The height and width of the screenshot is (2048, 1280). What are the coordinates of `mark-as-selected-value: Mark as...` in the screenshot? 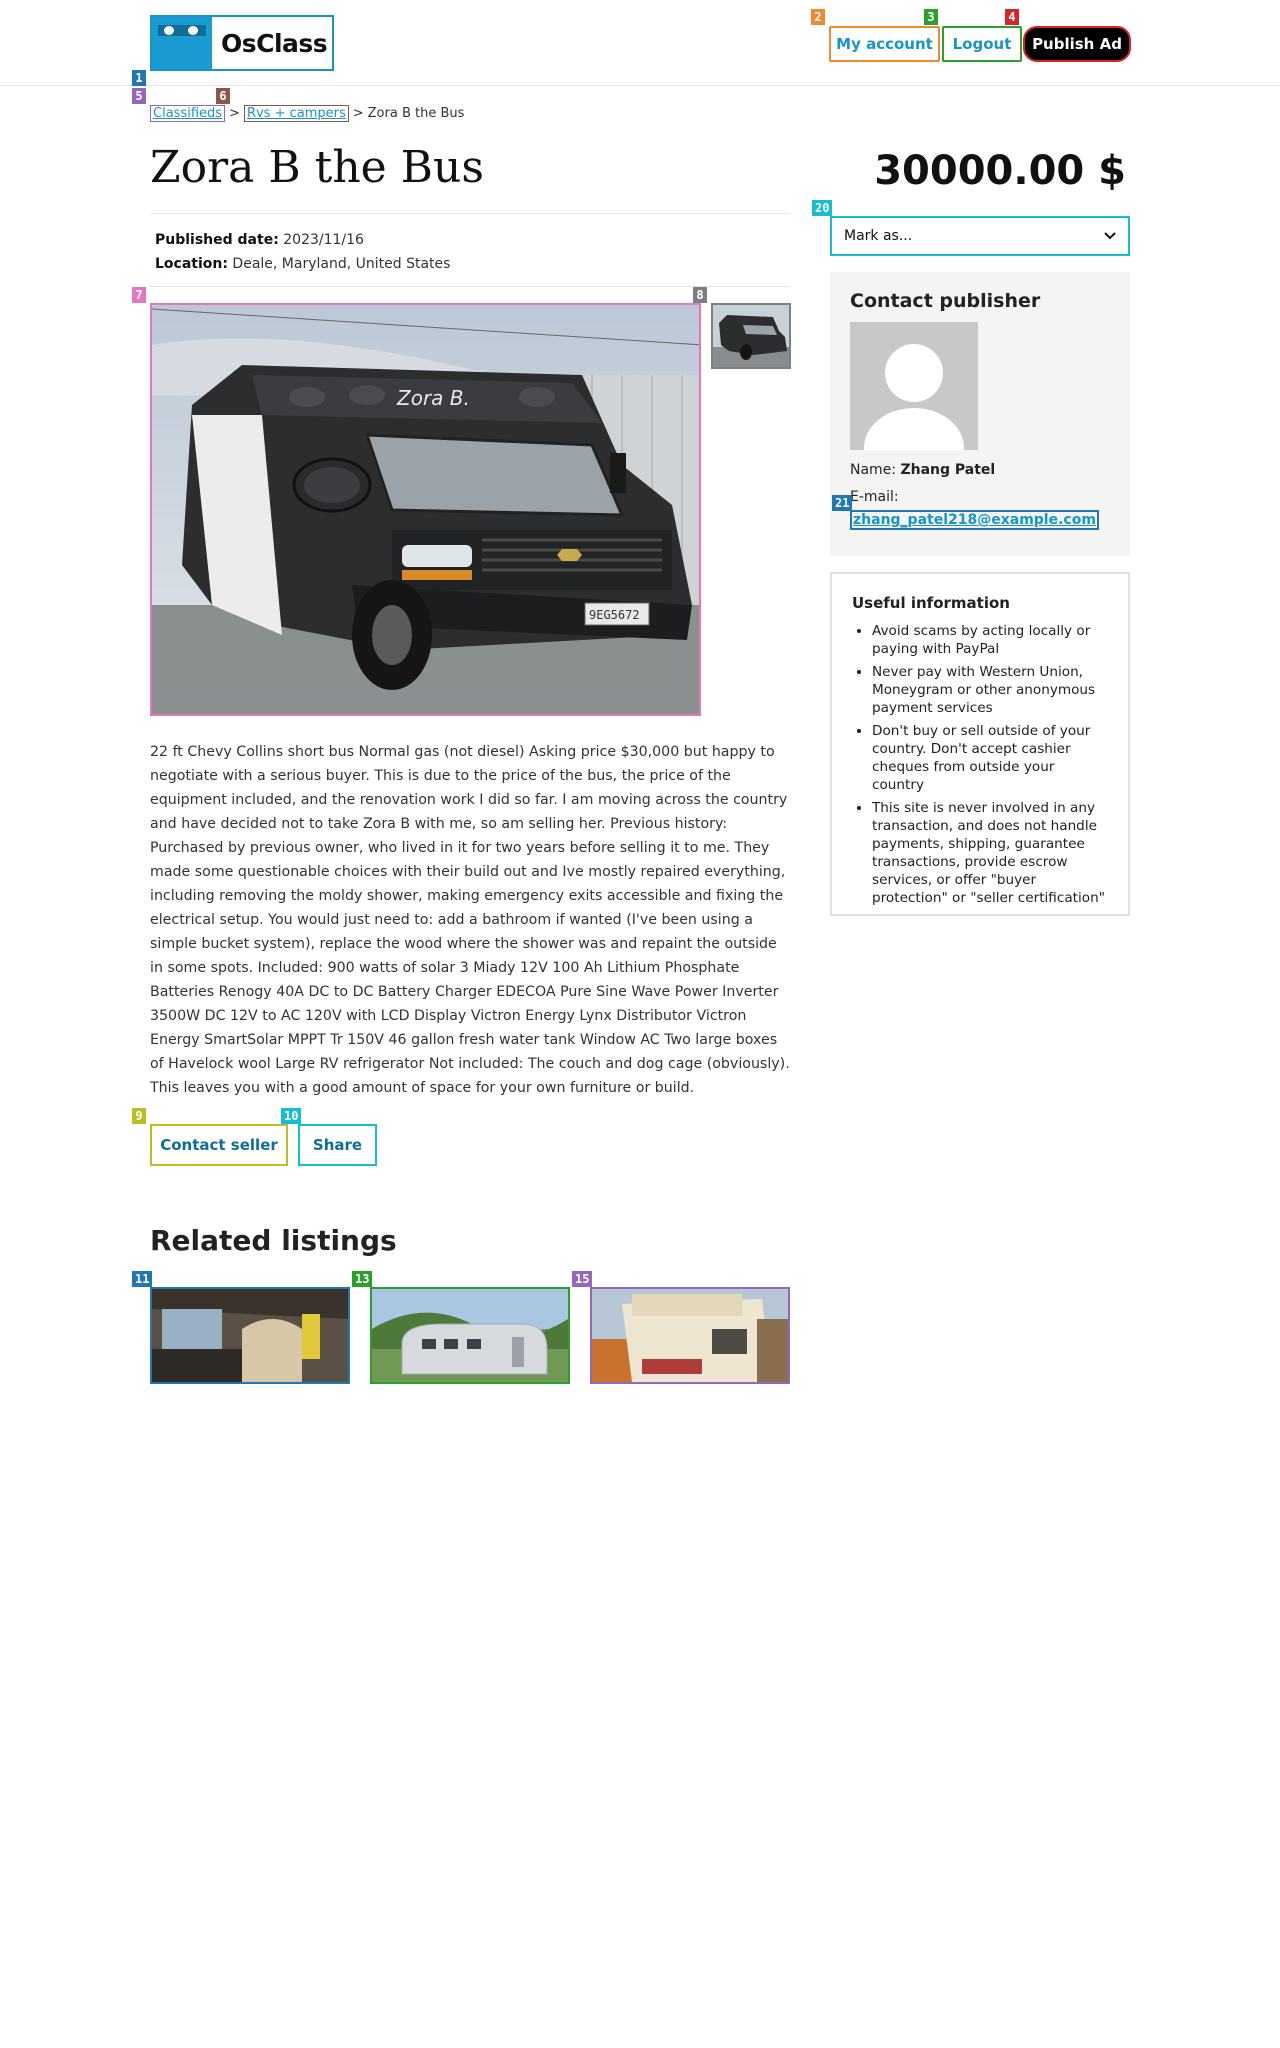 It's located at (878, 236).